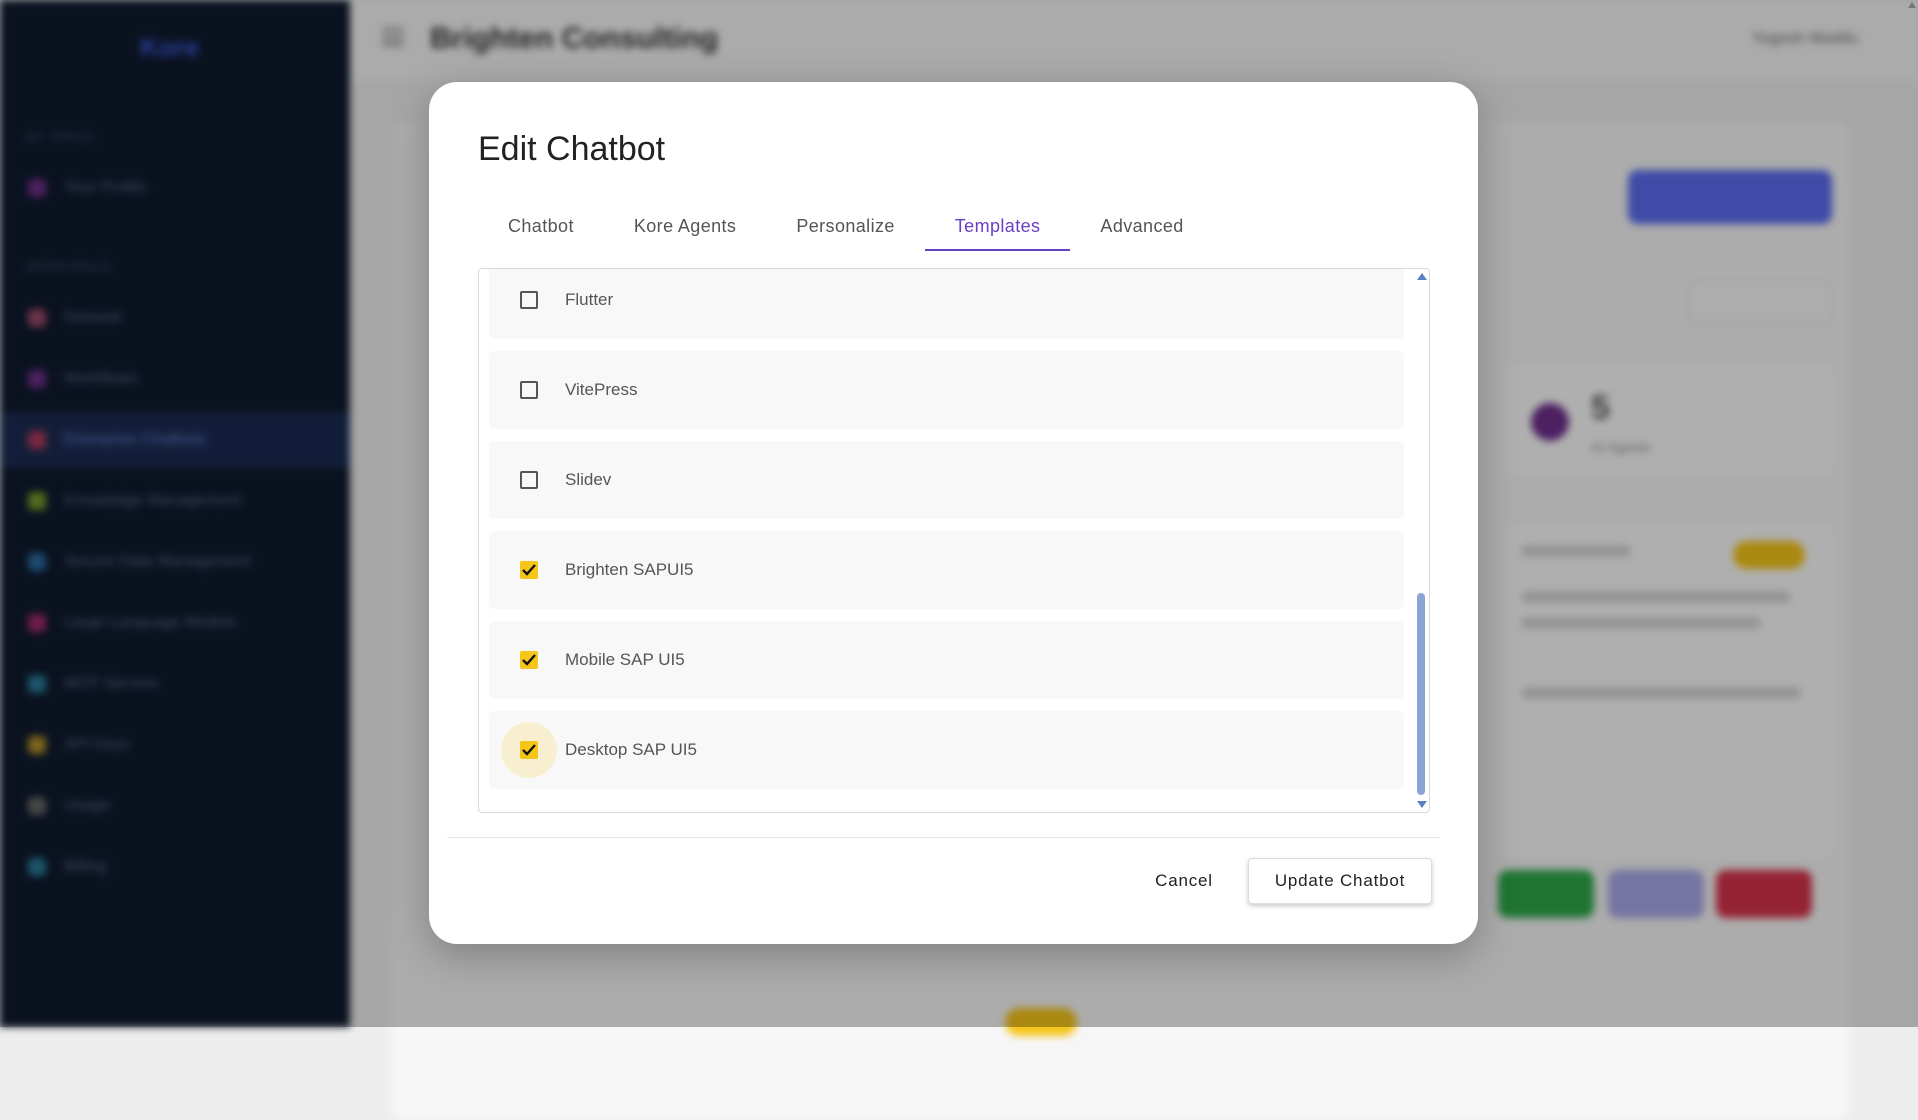  Describe the element at coordinates (946, 480) in the screenshot. I see `list-item: Slidev` at that location.